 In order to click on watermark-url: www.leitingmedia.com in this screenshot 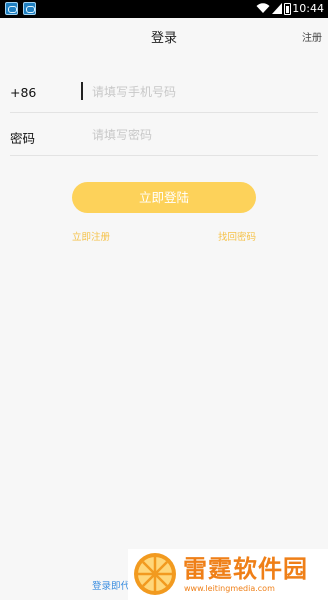, I will do `click(229, 588)`.